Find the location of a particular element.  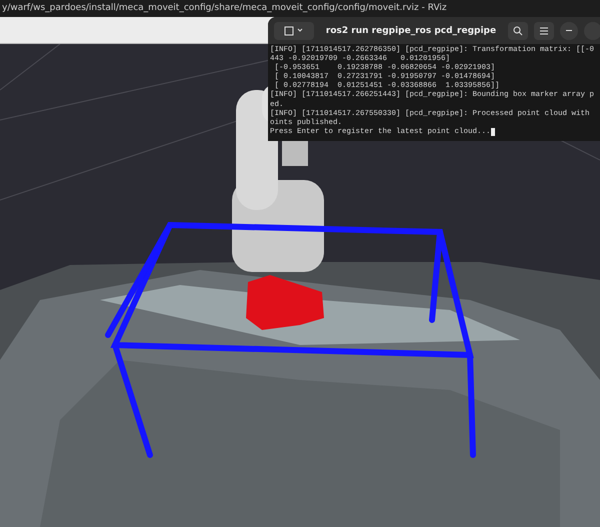

menu-icon is located at coordinates (544, 30).